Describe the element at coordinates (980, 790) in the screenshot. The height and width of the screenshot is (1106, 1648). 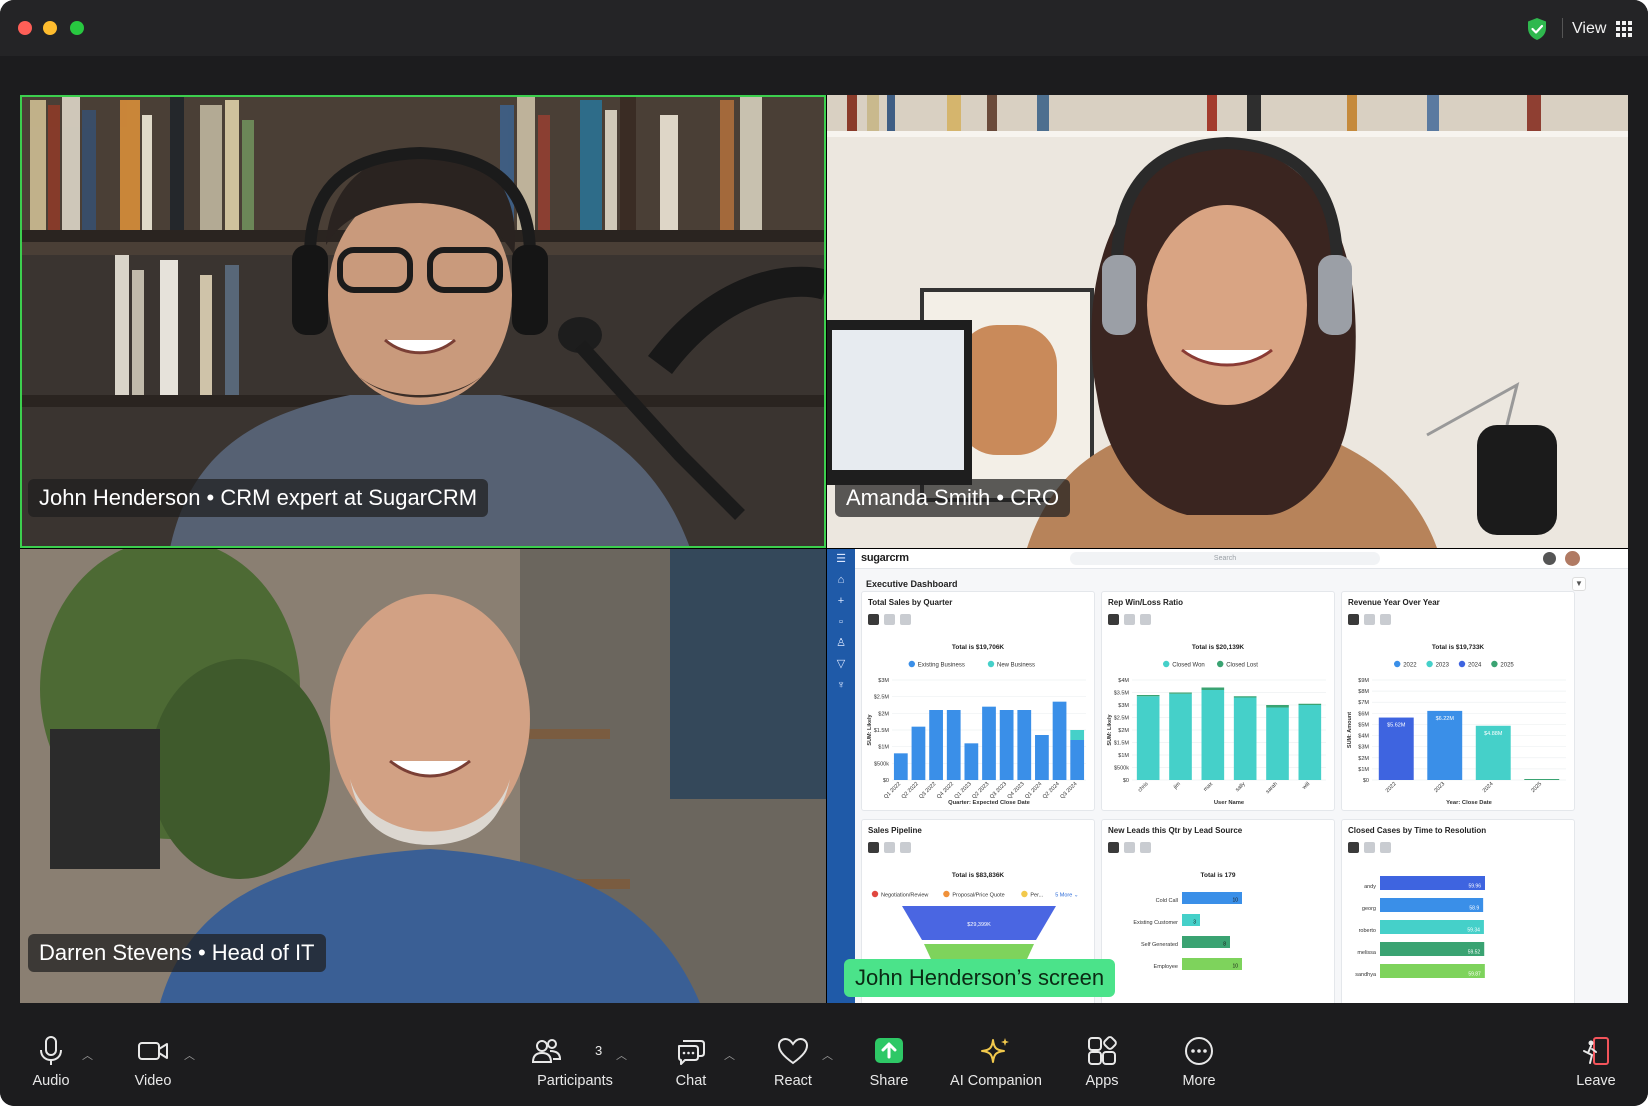
I see `x-tick-label: Q2 2023` at that location.